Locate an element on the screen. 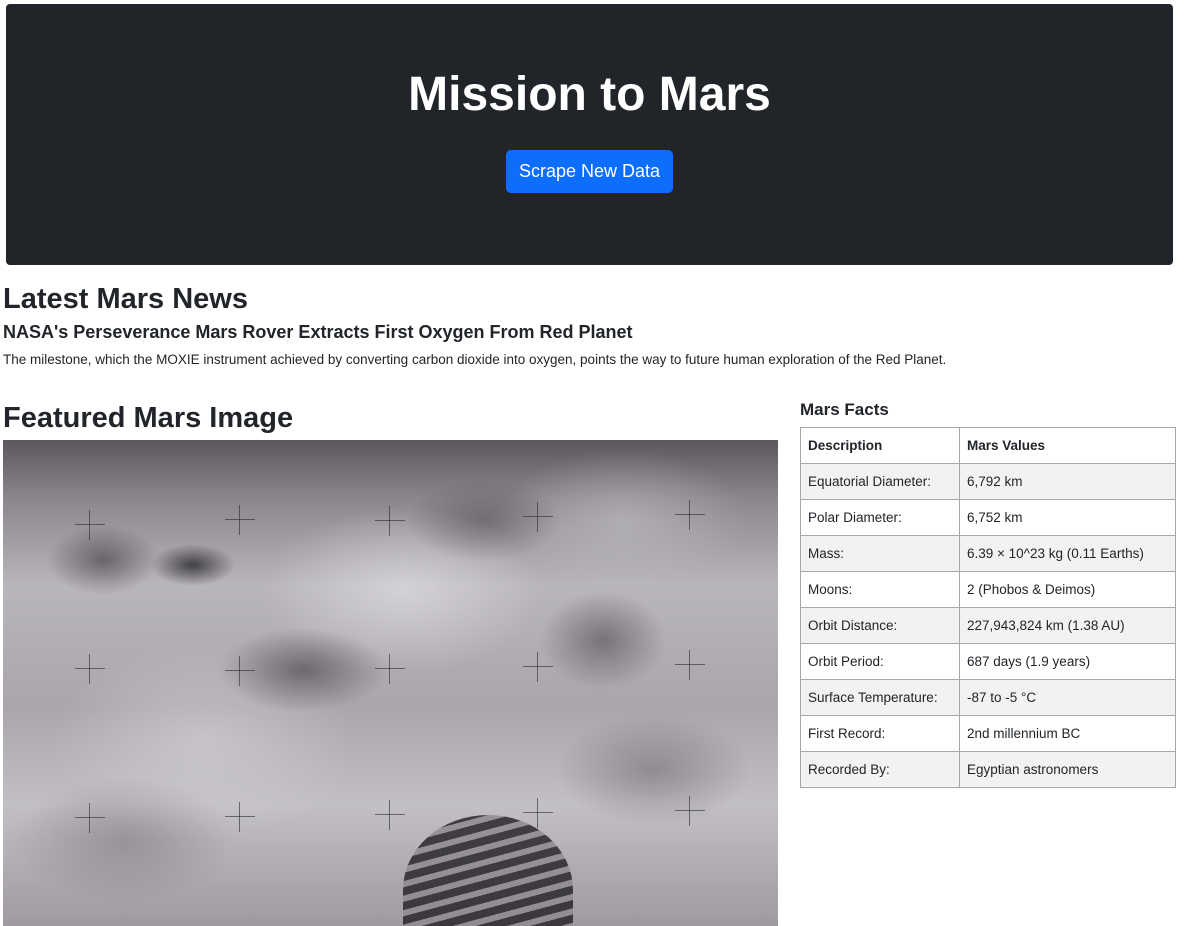 This screenshot has width=1186, height=926. fact-value: 6,752 km is located at coordinates (1067, 517).